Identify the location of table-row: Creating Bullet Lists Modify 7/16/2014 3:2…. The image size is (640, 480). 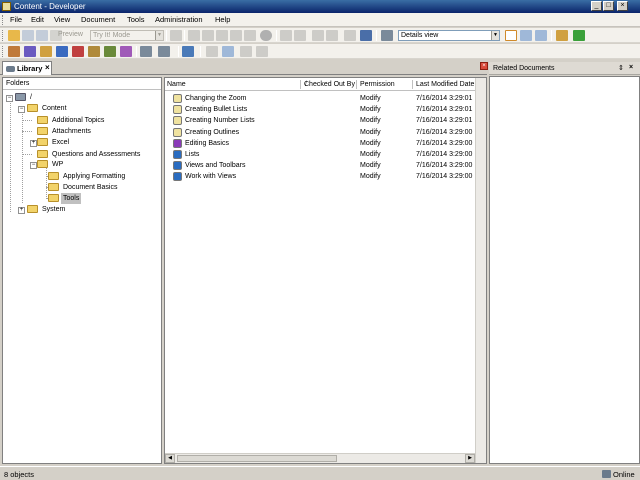
(320, 109).